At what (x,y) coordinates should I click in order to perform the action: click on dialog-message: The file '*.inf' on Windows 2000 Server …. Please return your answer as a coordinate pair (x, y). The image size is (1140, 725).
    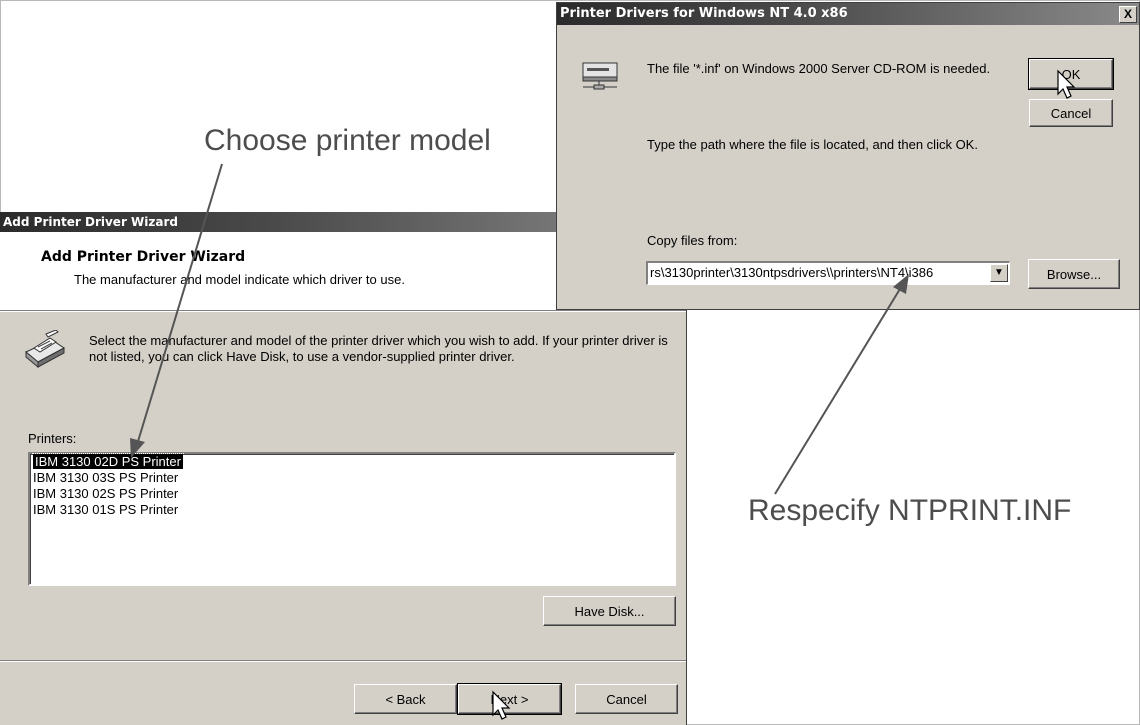
    Looking at the image, I should click on (819, 68).